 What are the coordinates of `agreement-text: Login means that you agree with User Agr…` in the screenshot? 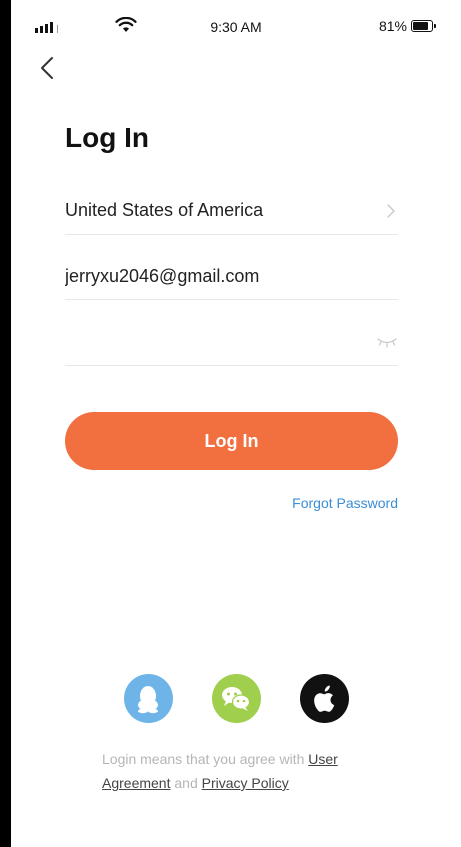 It's located at (237, 771).